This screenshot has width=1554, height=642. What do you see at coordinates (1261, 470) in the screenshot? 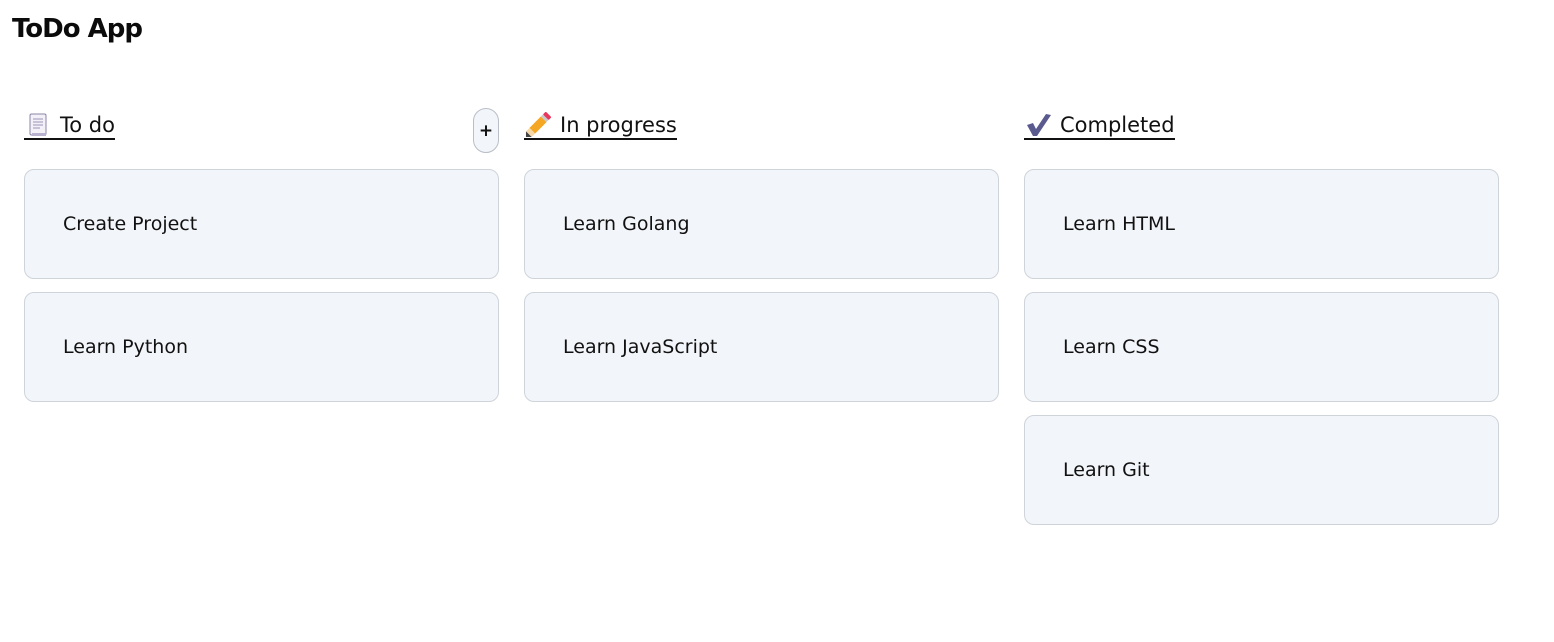
I see `task-card: Learn Git` at bounding box center [1261, 470].